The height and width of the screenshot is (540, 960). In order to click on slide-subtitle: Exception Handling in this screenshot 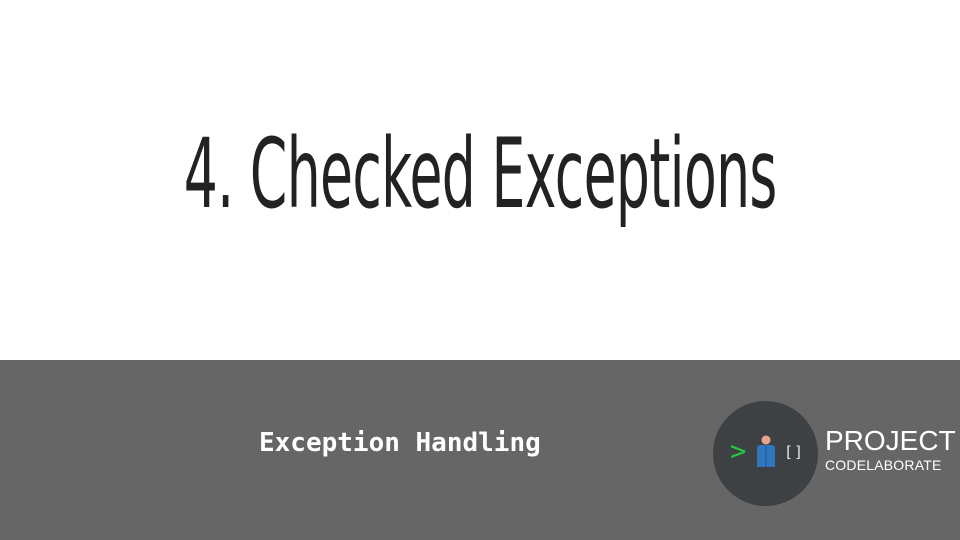, I will do `click(400, 443)`.